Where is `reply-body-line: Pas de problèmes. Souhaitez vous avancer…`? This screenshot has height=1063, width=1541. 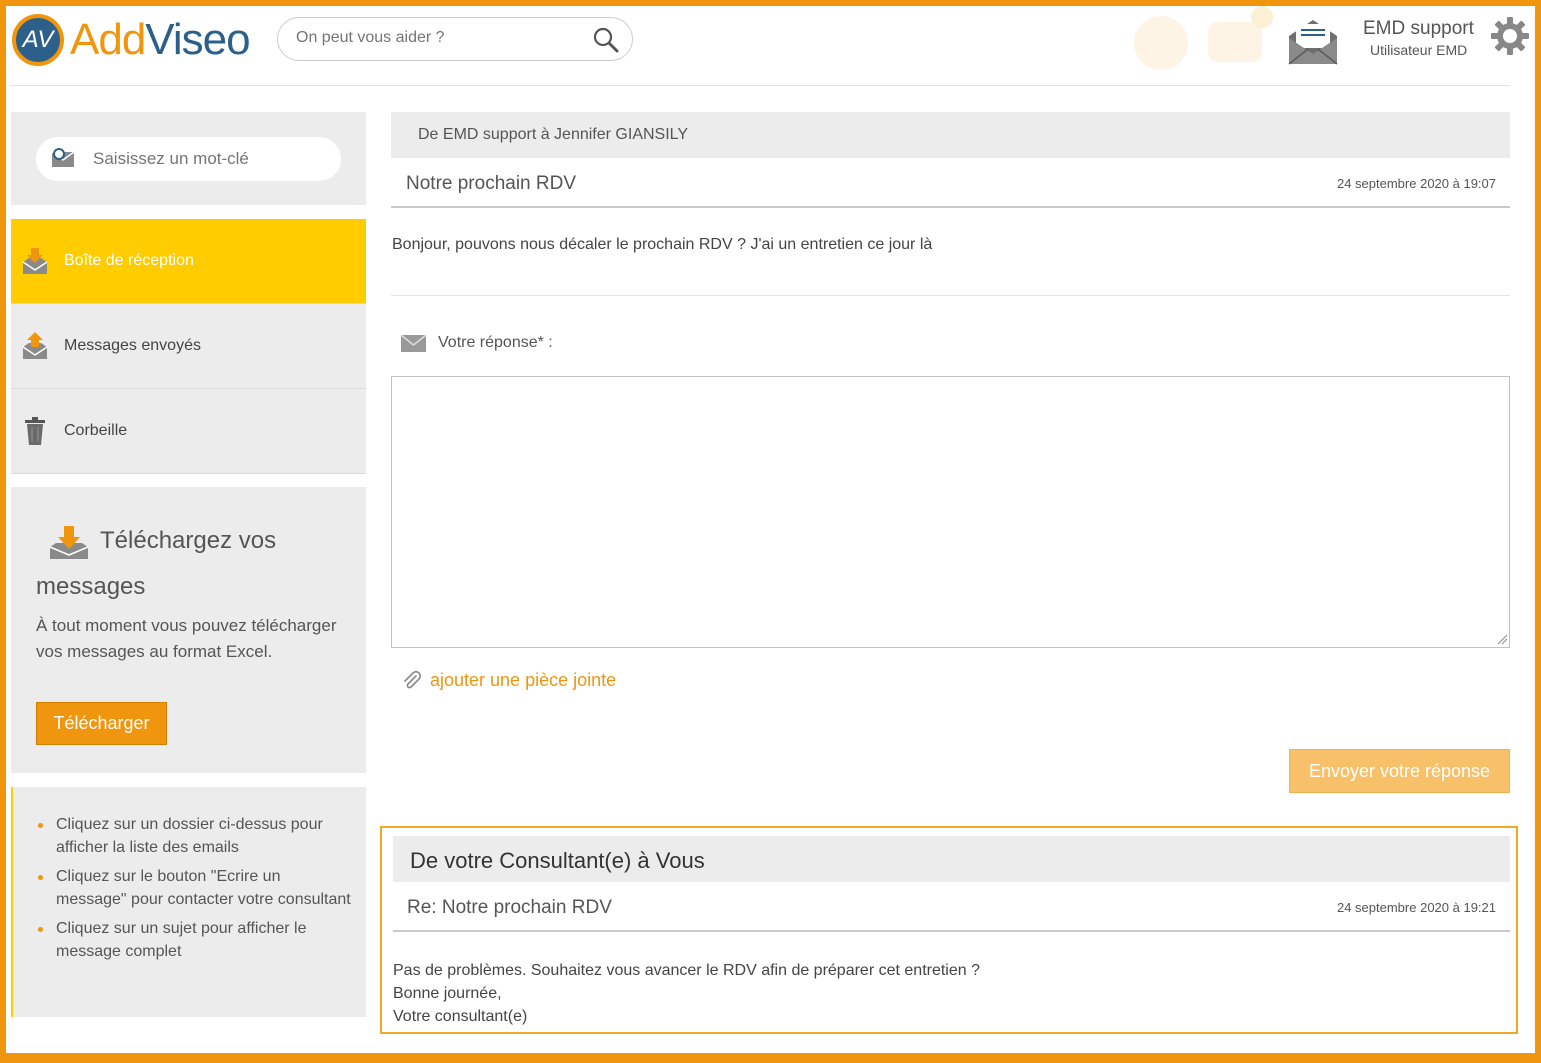
reply-body-line: Pas de problèmes. Souhaitez vous avancer… is located at coordinates (686, 970).